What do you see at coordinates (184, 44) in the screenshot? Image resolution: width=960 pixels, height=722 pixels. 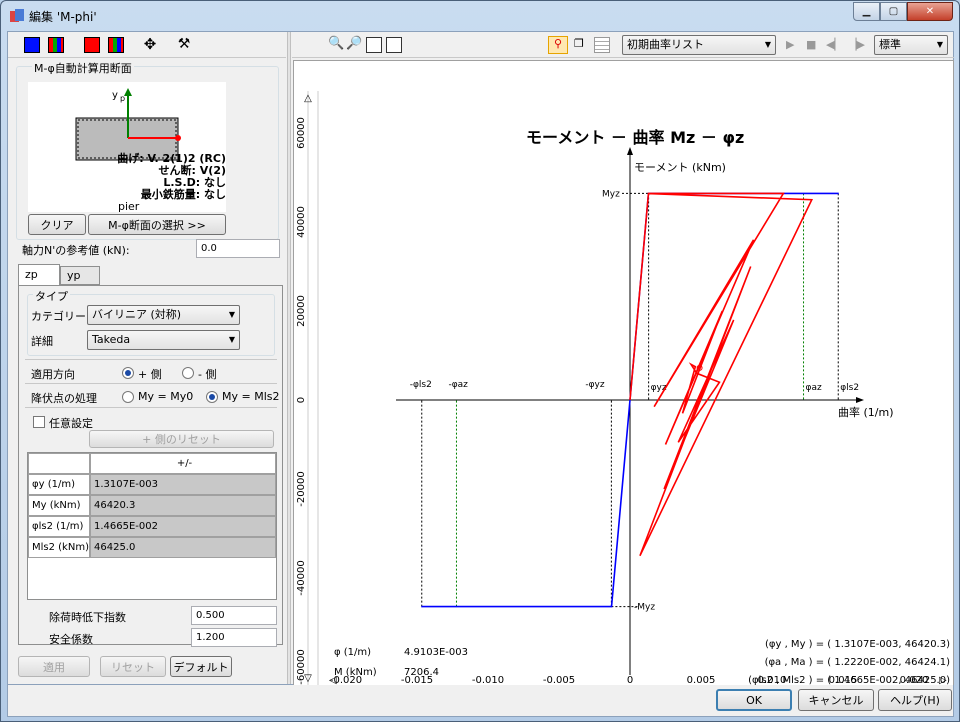 I see `tool-icon: ⚒` at bounding box center [184, 44].